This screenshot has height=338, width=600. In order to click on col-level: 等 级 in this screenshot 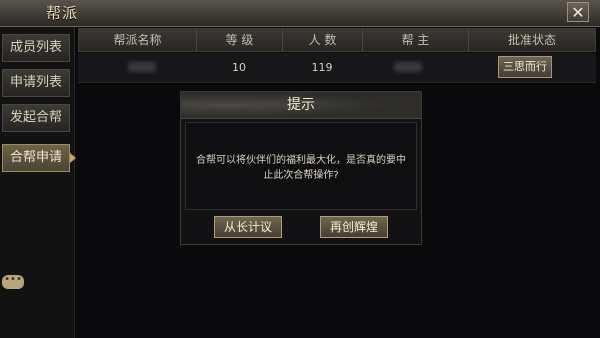, I will do `click(240, 40)`.